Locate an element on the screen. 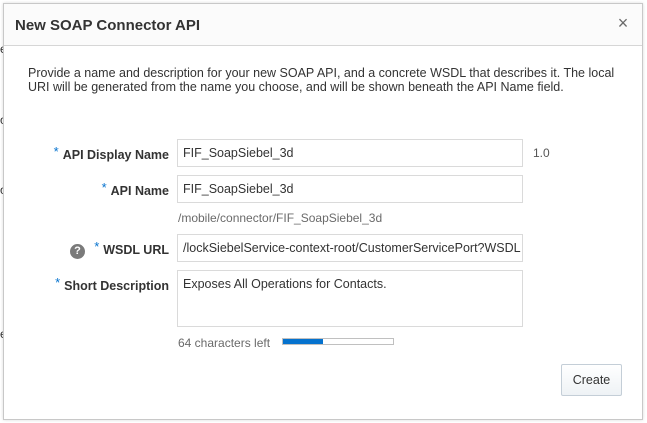 The width and height of the screenshot is (647, 423). character-count-bar is located at coordinates (338, 341).